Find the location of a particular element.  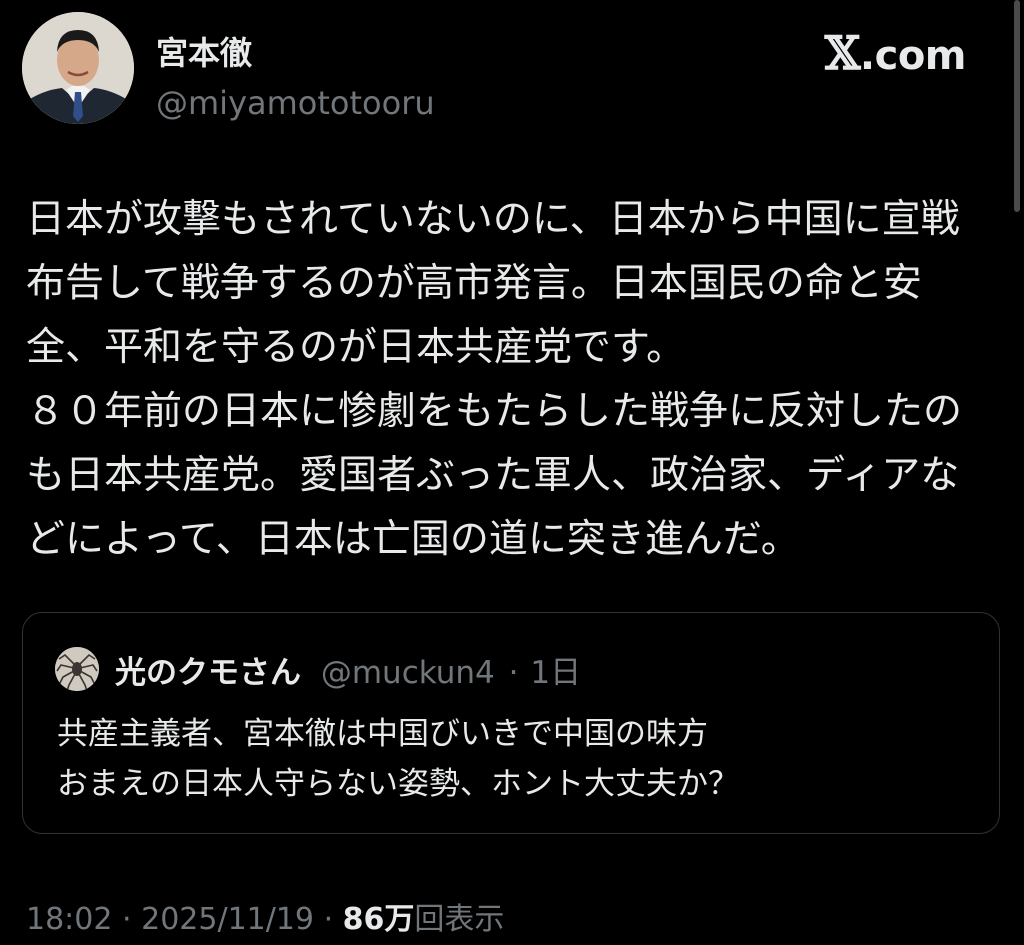

tweet-time: 18:02 is located at coordinates (69, 919).